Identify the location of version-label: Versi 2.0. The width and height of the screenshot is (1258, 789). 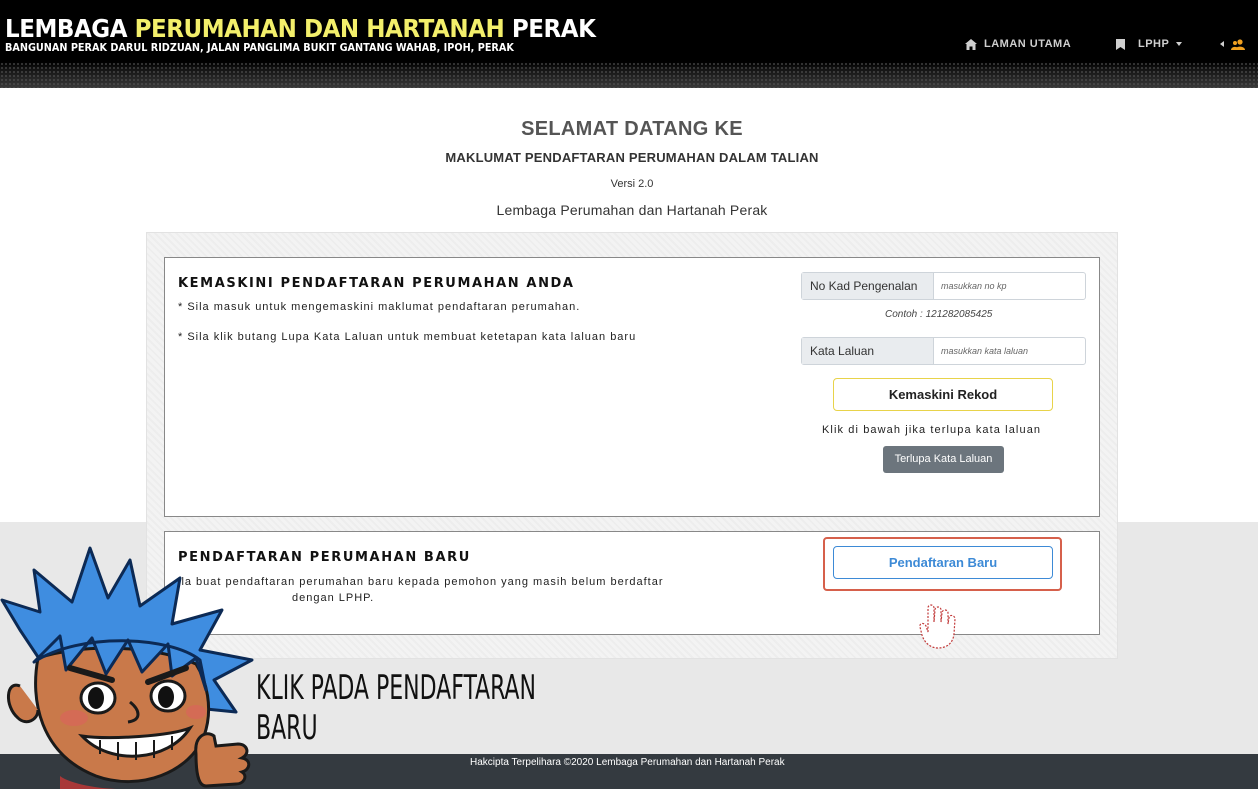
(632, 184).